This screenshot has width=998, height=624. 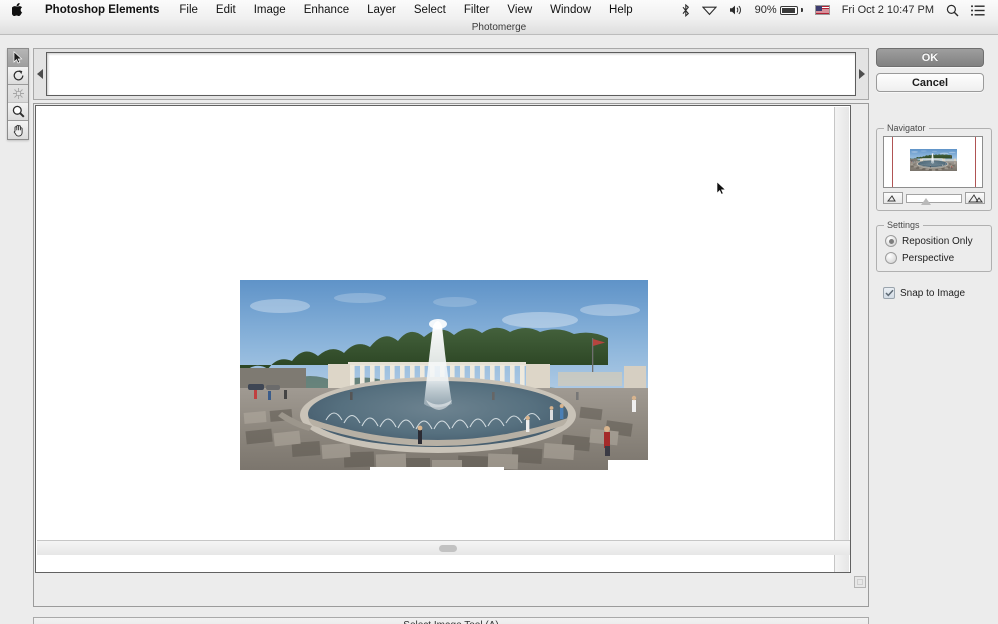 I want to click on menu-edit: Edit, so click(x=226, y=10).